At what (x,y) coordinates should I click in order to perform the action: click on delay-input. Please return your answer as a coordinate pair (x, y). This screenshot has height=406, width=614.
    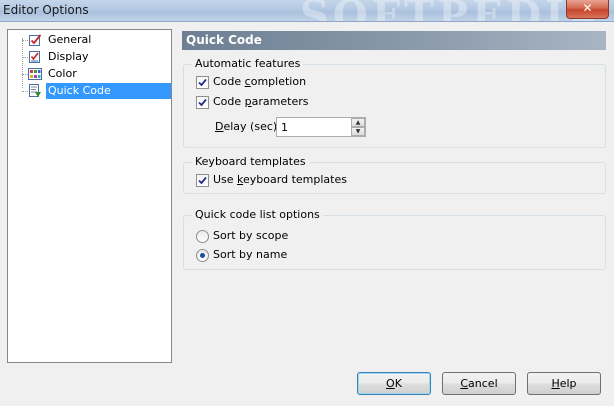
    Looking at the image, I should click on (314, 127).